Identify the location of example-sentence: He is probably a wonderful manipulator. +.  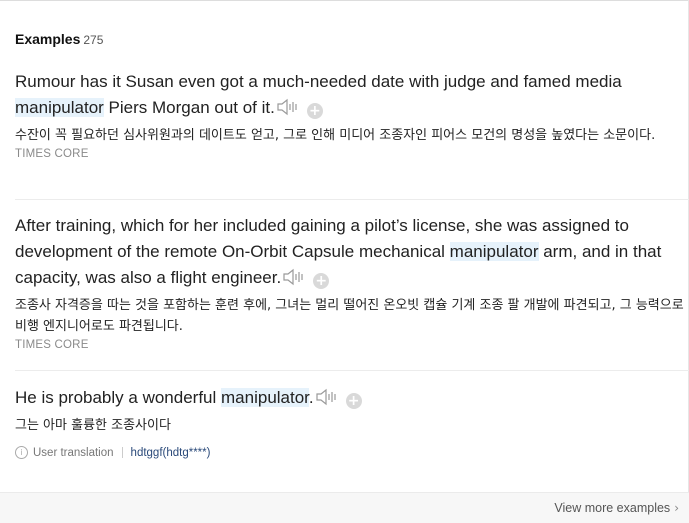
(347, 398).